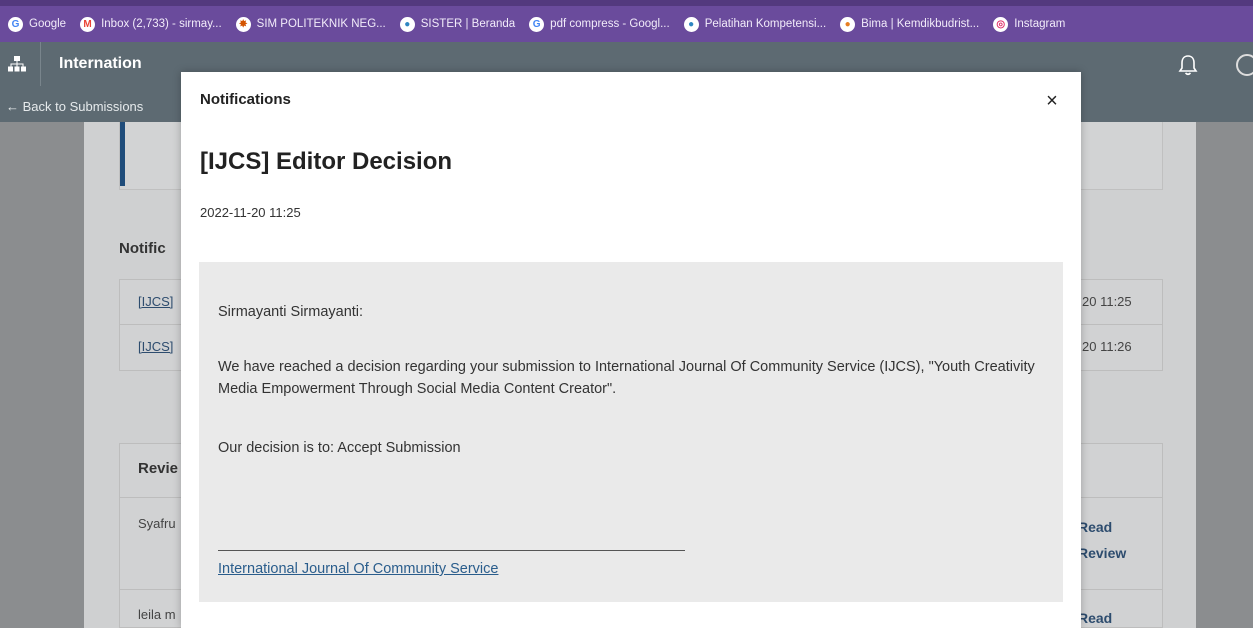 This screenshot has height=628, width=1253. I want to click on close-icon: ×, so click(1052, 101).